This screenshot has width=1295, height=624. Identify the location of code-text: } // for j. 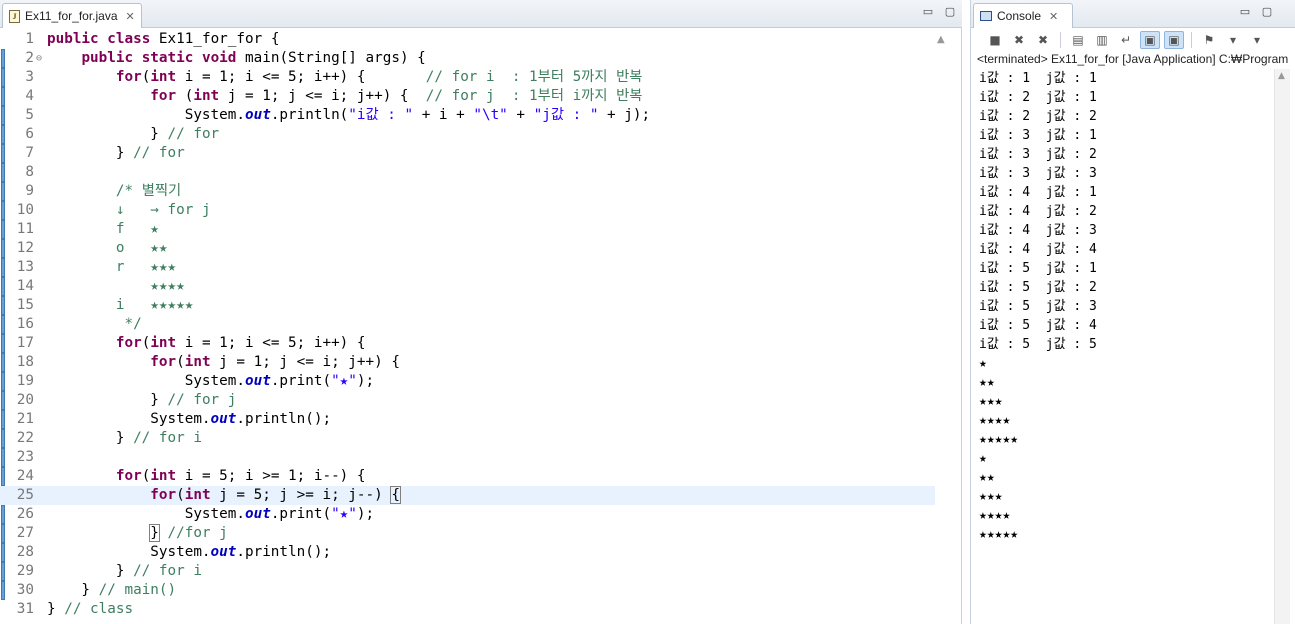
(141, 400).